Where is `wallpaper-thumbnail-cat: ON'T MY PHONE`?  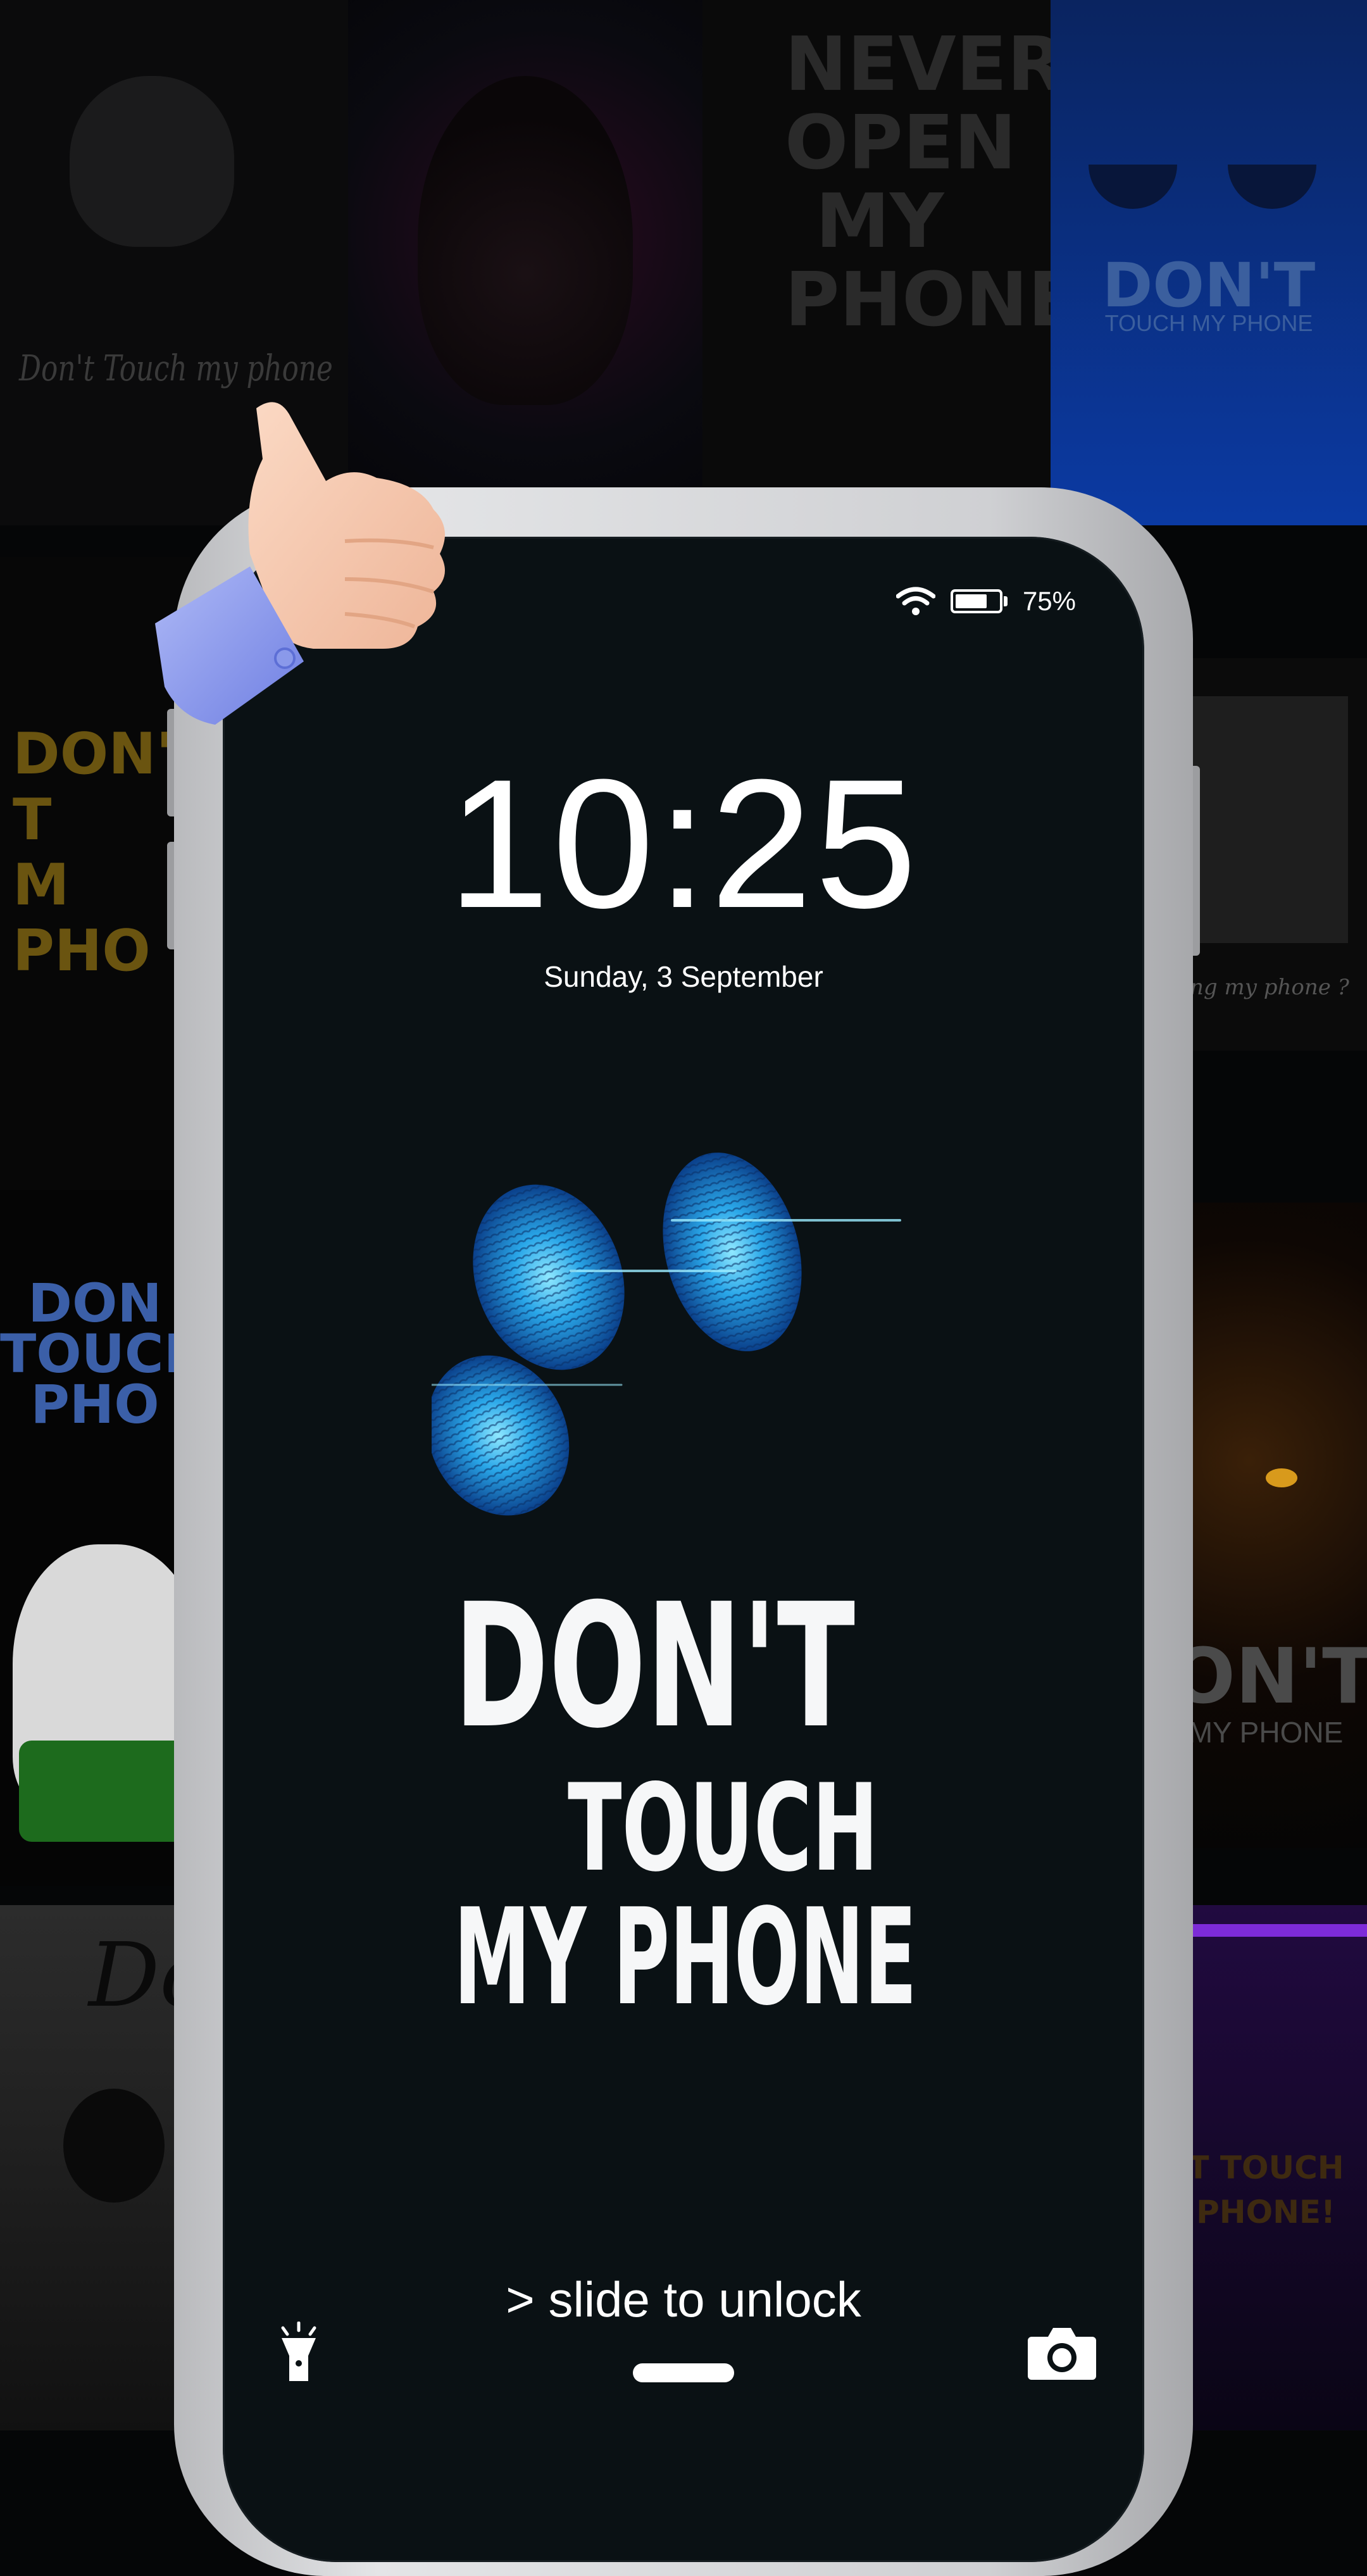 wallpaper-thumbnail-cat: ON'T MY PHONE is located at coordinates (1269, 1525).